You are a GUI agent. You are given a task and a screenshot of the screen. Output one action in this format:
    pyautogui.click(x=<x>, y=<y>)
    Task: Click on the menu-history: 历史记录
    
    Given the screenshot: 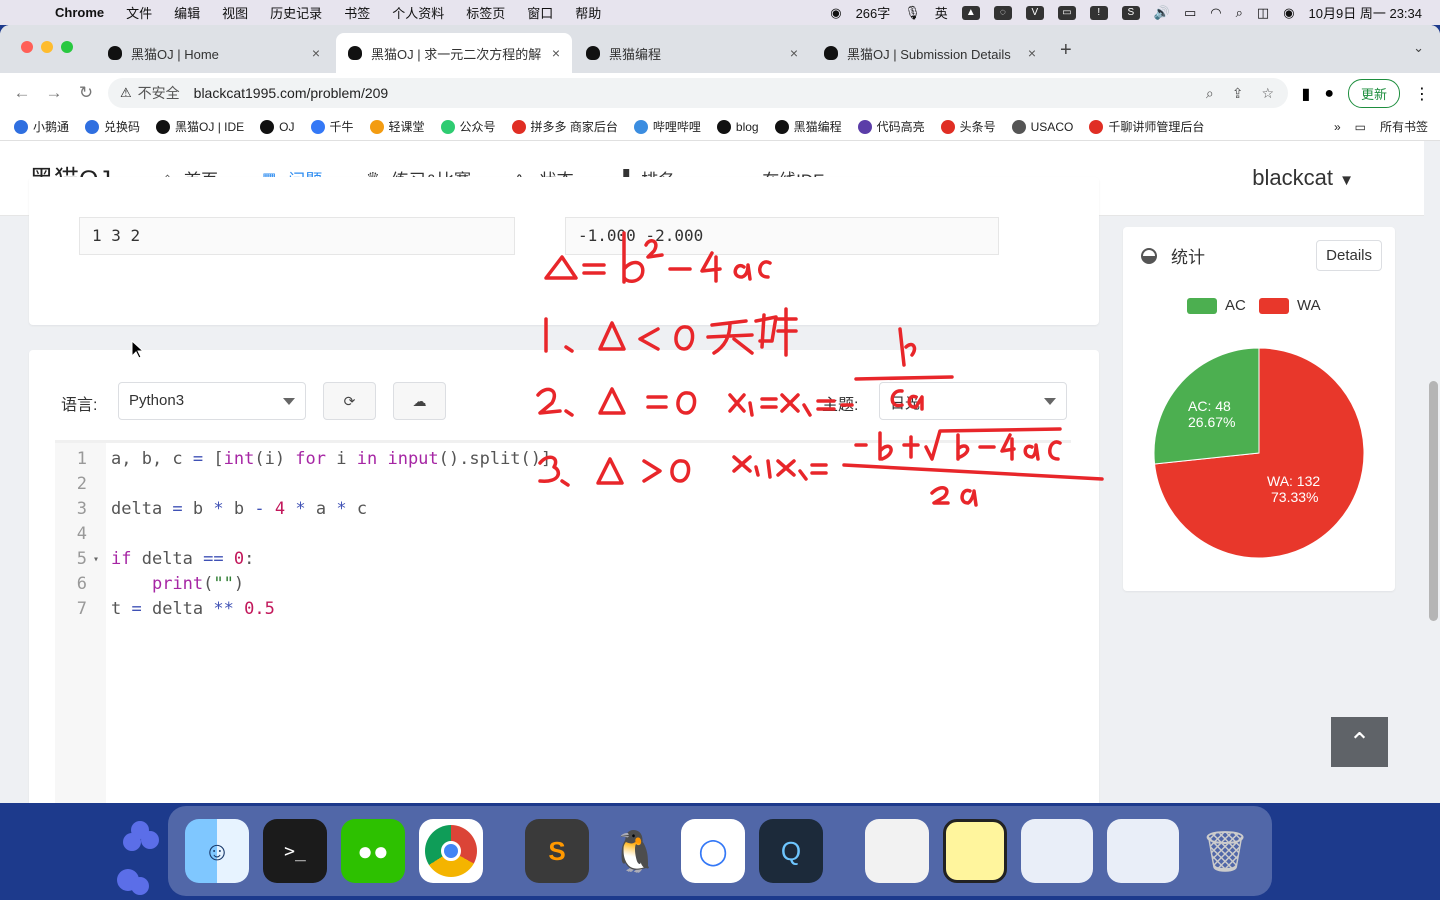 What is the action you would take?
    pyautogui.click(x=296, y=12)
    